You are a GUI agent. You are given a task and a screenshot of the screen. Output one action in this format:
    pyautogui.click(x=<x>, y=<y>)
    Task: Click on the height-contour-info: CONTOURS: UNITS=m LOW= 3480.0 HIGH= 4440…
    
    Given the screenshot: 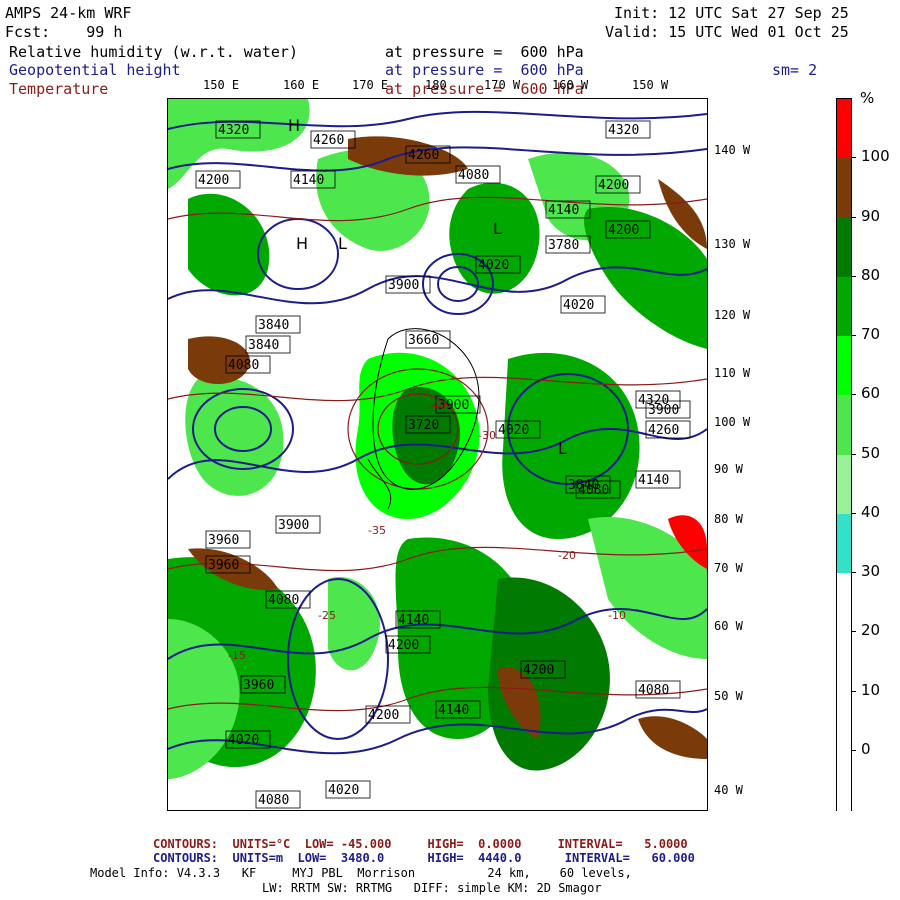 What is the action you would take?
    pyautogui.click(x=424, y=858)
    